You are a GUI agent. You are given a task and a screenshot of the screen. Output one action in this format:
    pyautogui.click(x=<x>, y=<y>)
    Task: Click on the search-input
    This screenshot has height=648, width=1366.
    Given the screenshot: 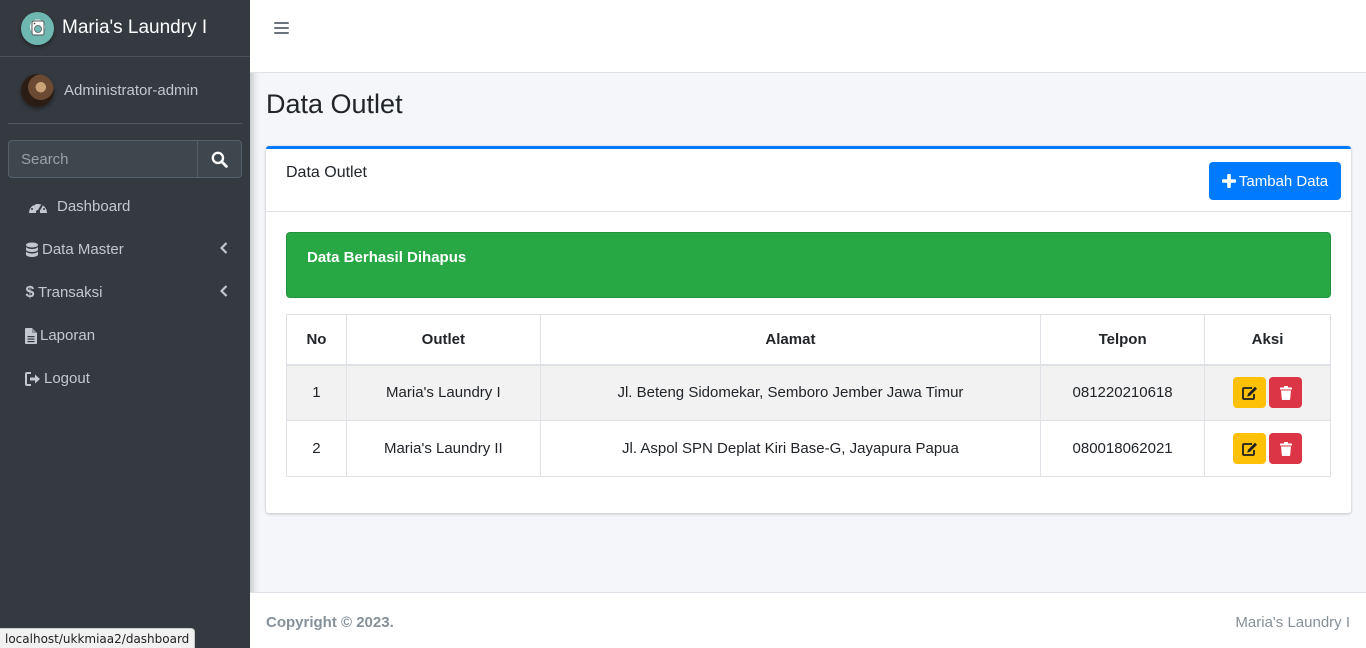 What is the action you would take?
    pyautogui.click(x=102, y=159)
    